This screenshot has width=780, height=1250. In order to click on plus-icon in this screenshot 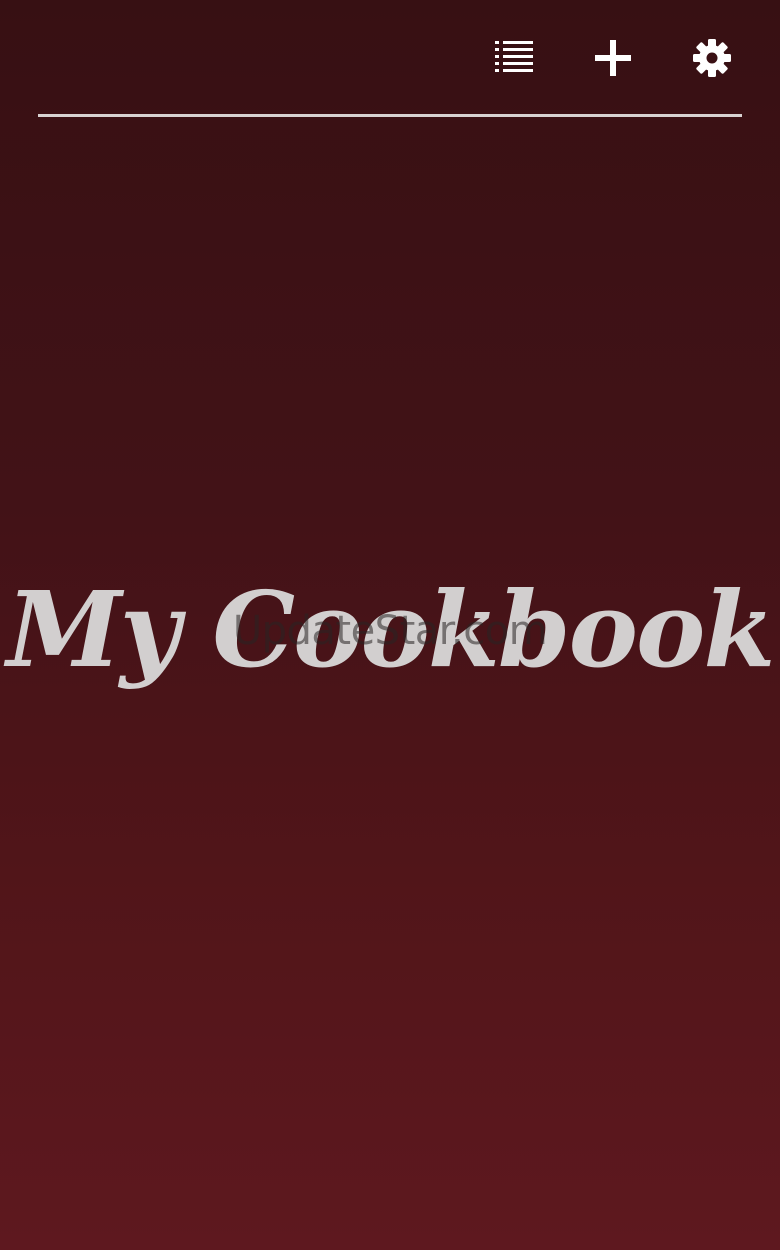, I will do `click(613, 58)`.